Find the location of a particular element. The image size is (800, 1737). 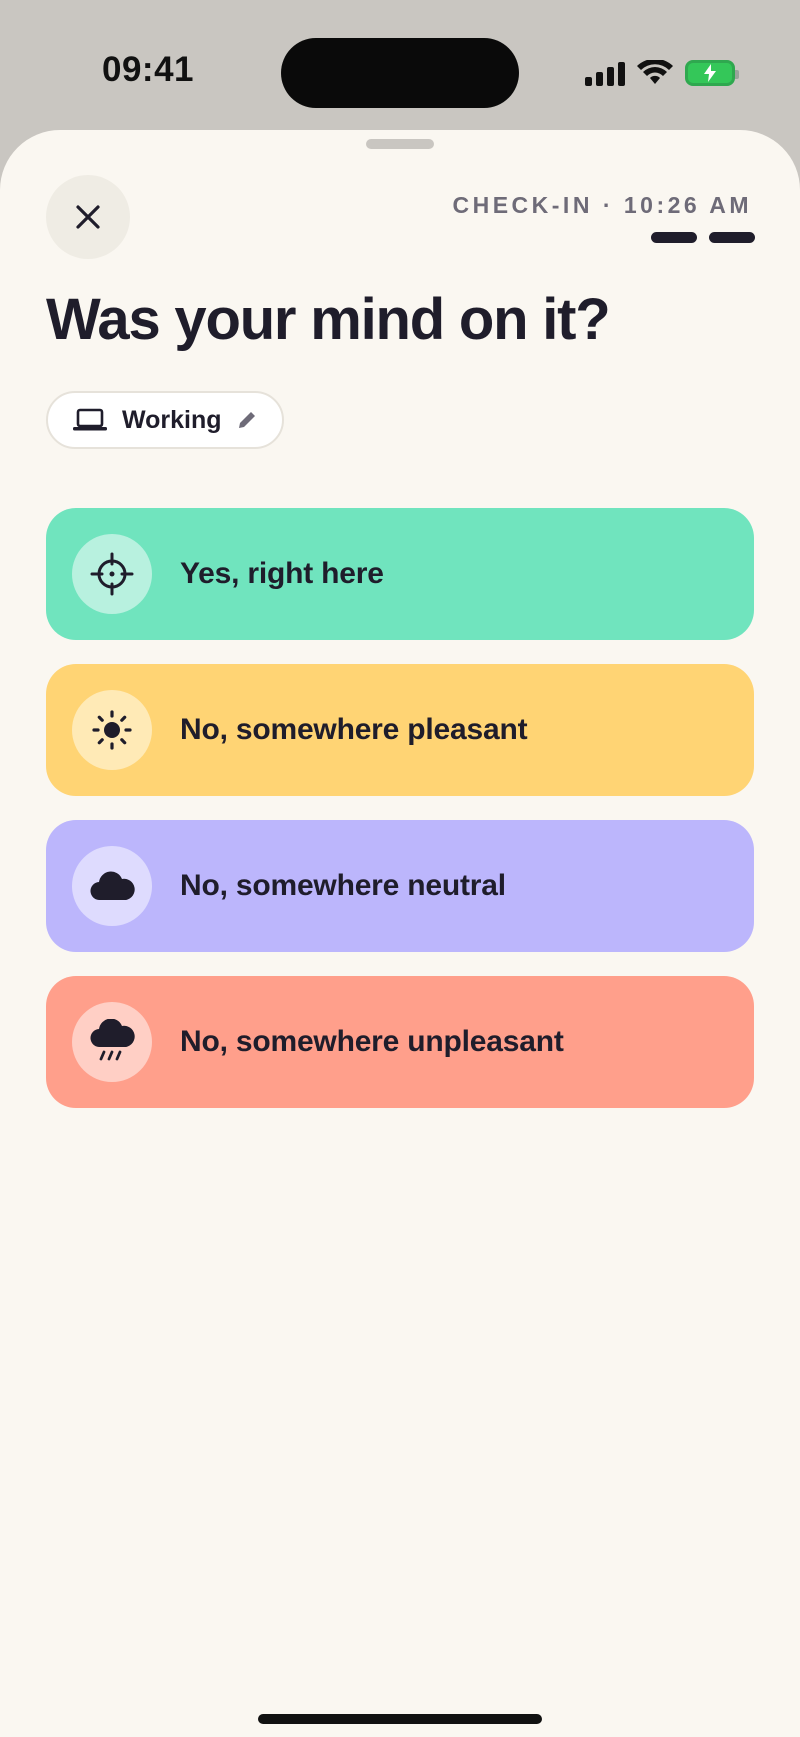

cloud-icon is located at coordinates (112, 886).